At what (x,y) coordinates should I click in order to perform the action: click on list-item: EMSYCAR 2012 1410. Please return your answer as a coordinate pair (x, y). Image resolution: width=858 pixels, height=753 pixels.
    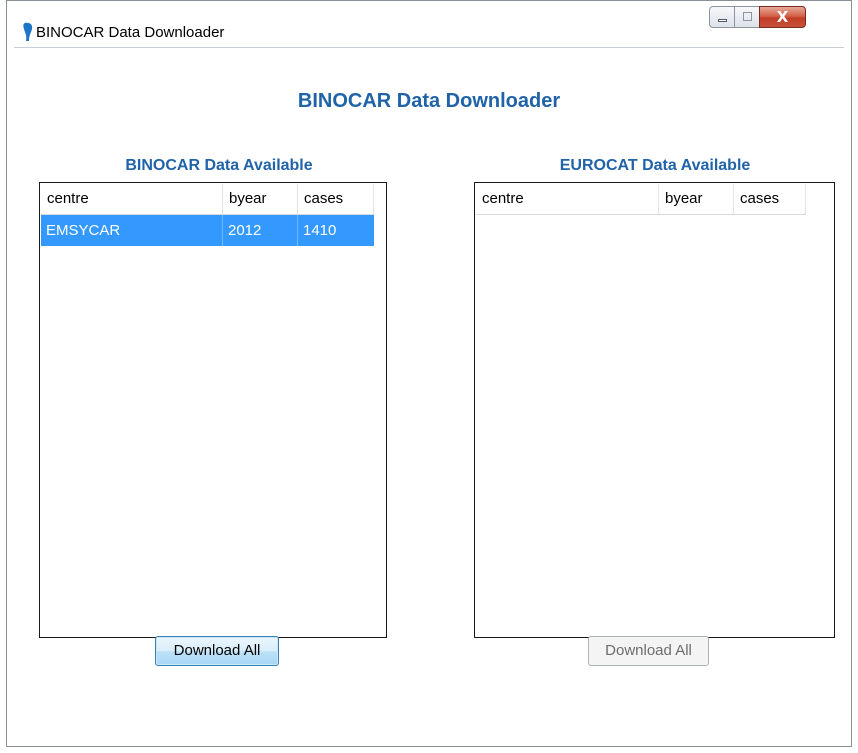
    Looking at the image, I should click on (207, 230).